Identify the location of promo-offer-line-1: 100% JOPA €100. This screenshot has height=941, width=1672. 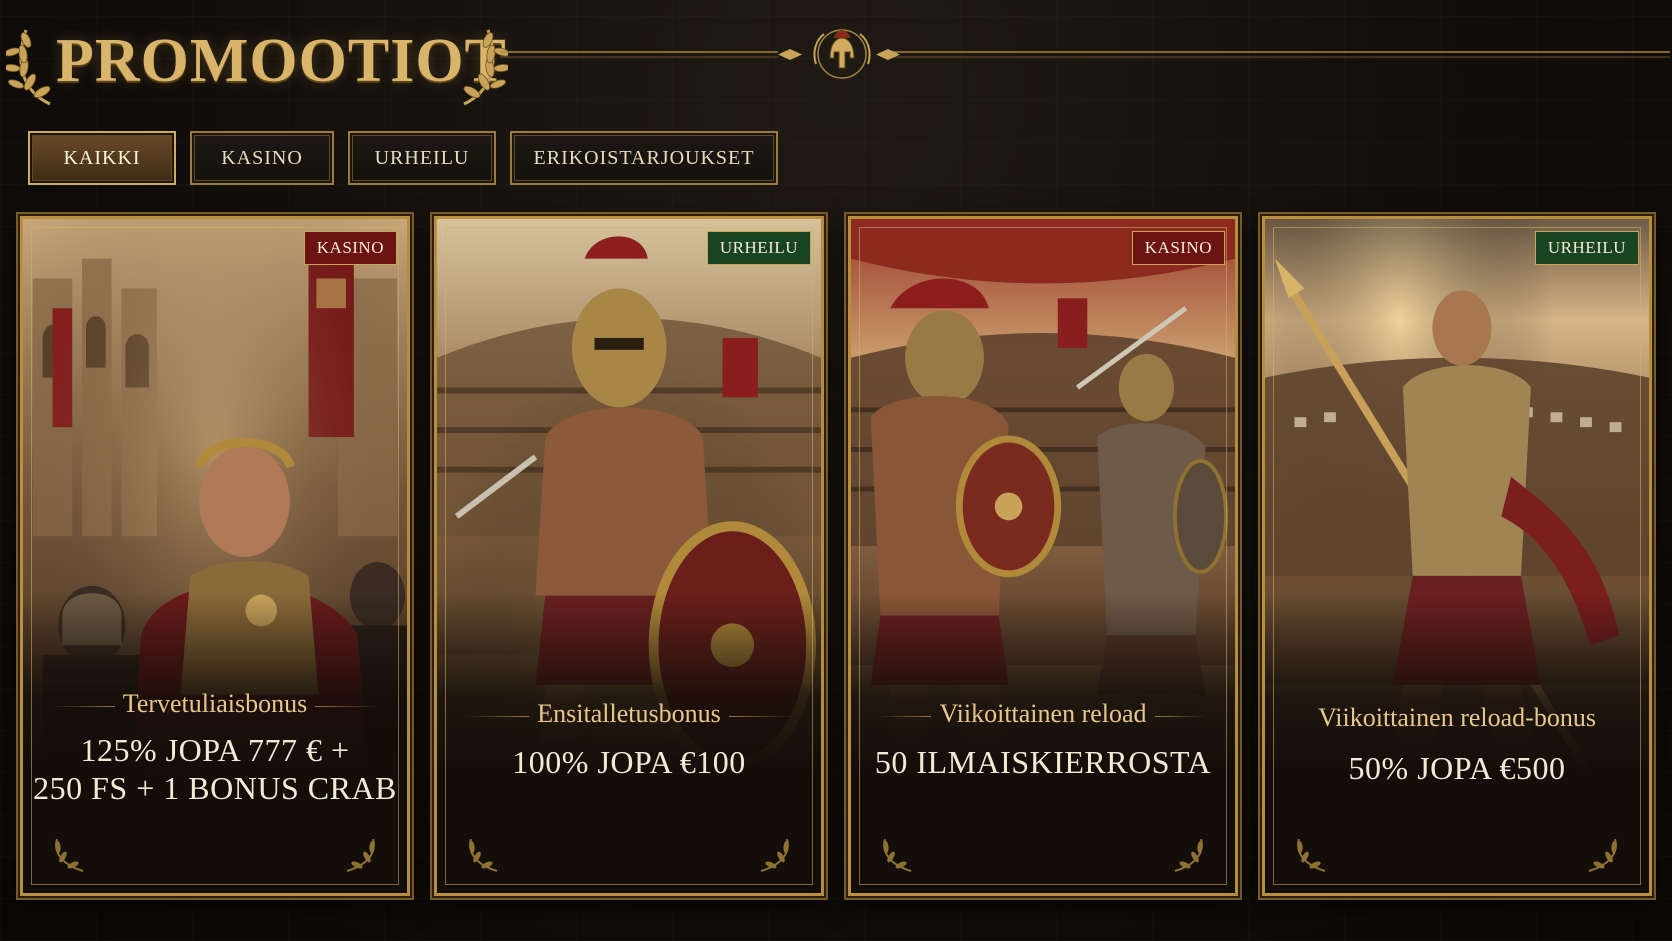
(629, 762).